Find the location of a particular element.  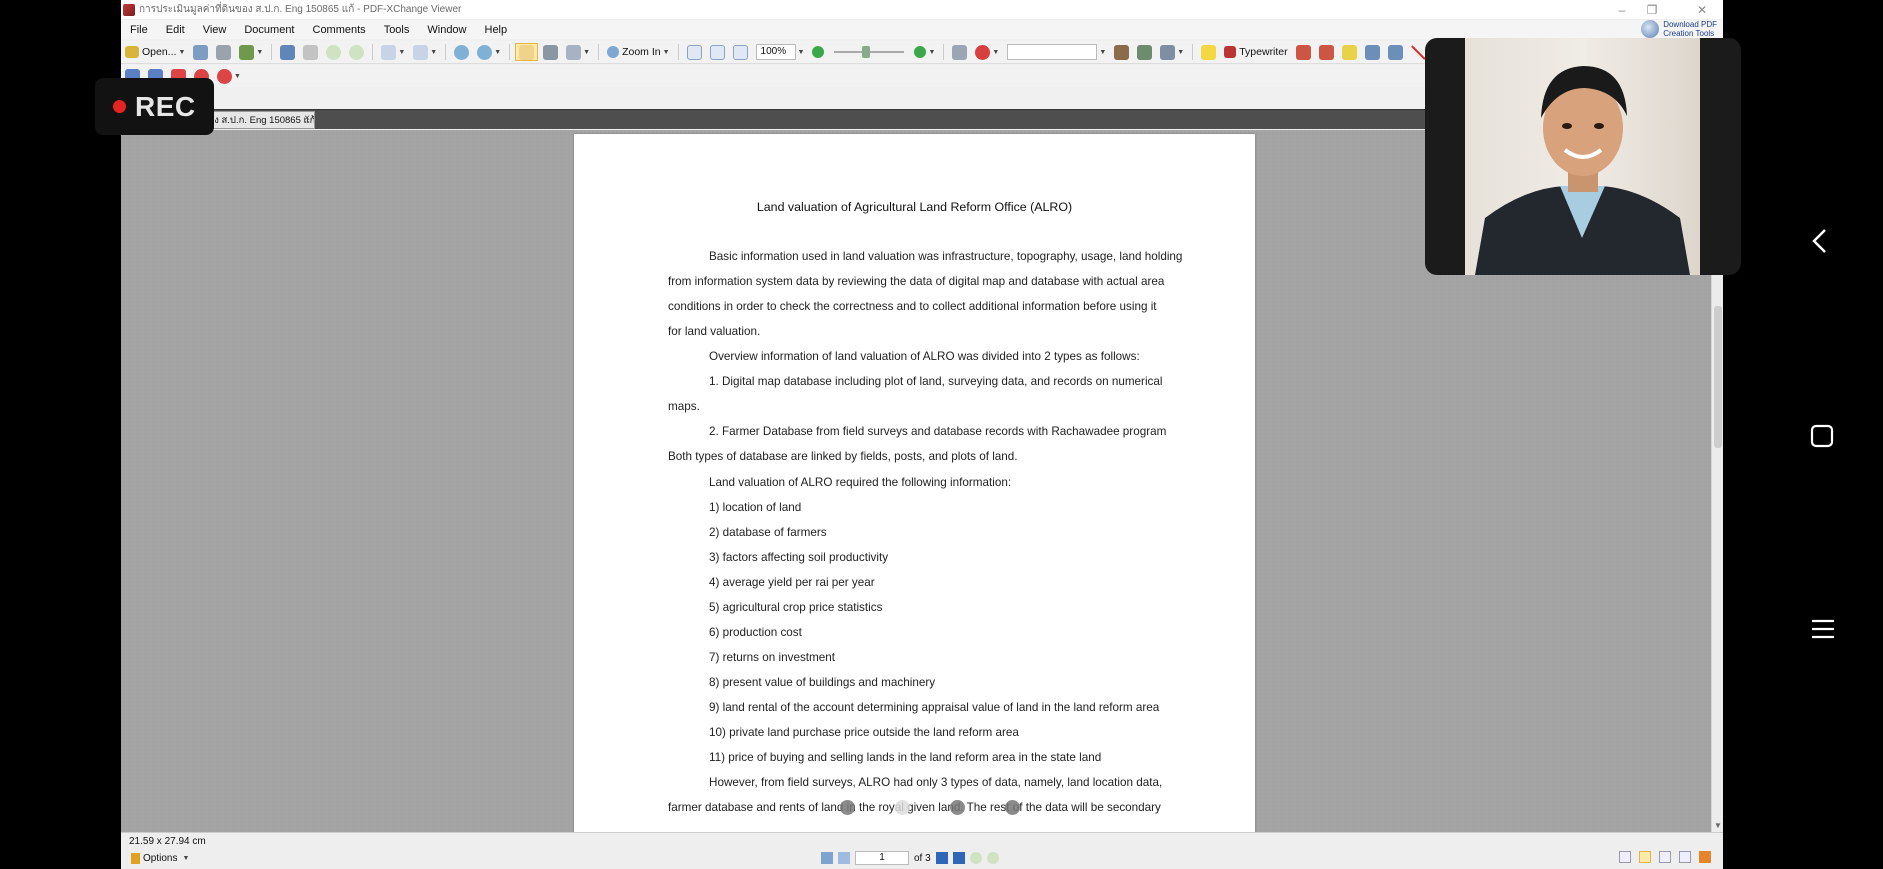

presenter-photo is located at coordinates (1582, 170).